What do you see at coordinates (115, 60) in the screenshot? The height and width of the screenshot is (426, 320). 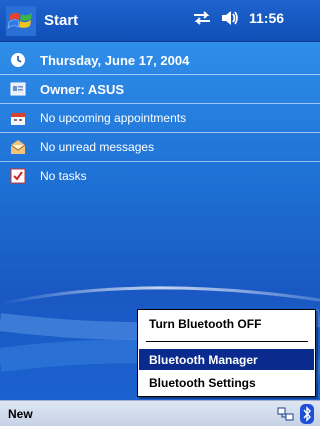 I see `date-text: Thursday, June 17, 2004` at bounding box center [115, 60].